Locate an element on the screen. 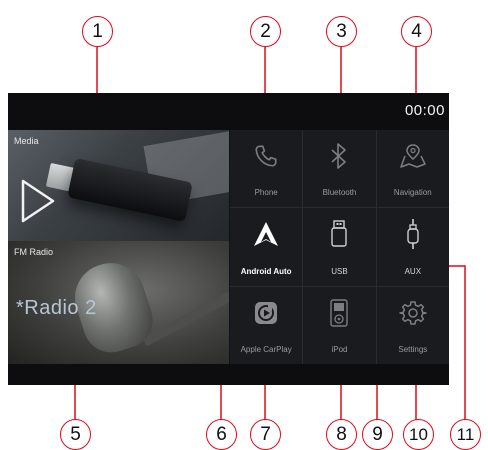 The width and height of the screenshot is (488, 450). aux-button: AUX is located at coordinates (412, 247).